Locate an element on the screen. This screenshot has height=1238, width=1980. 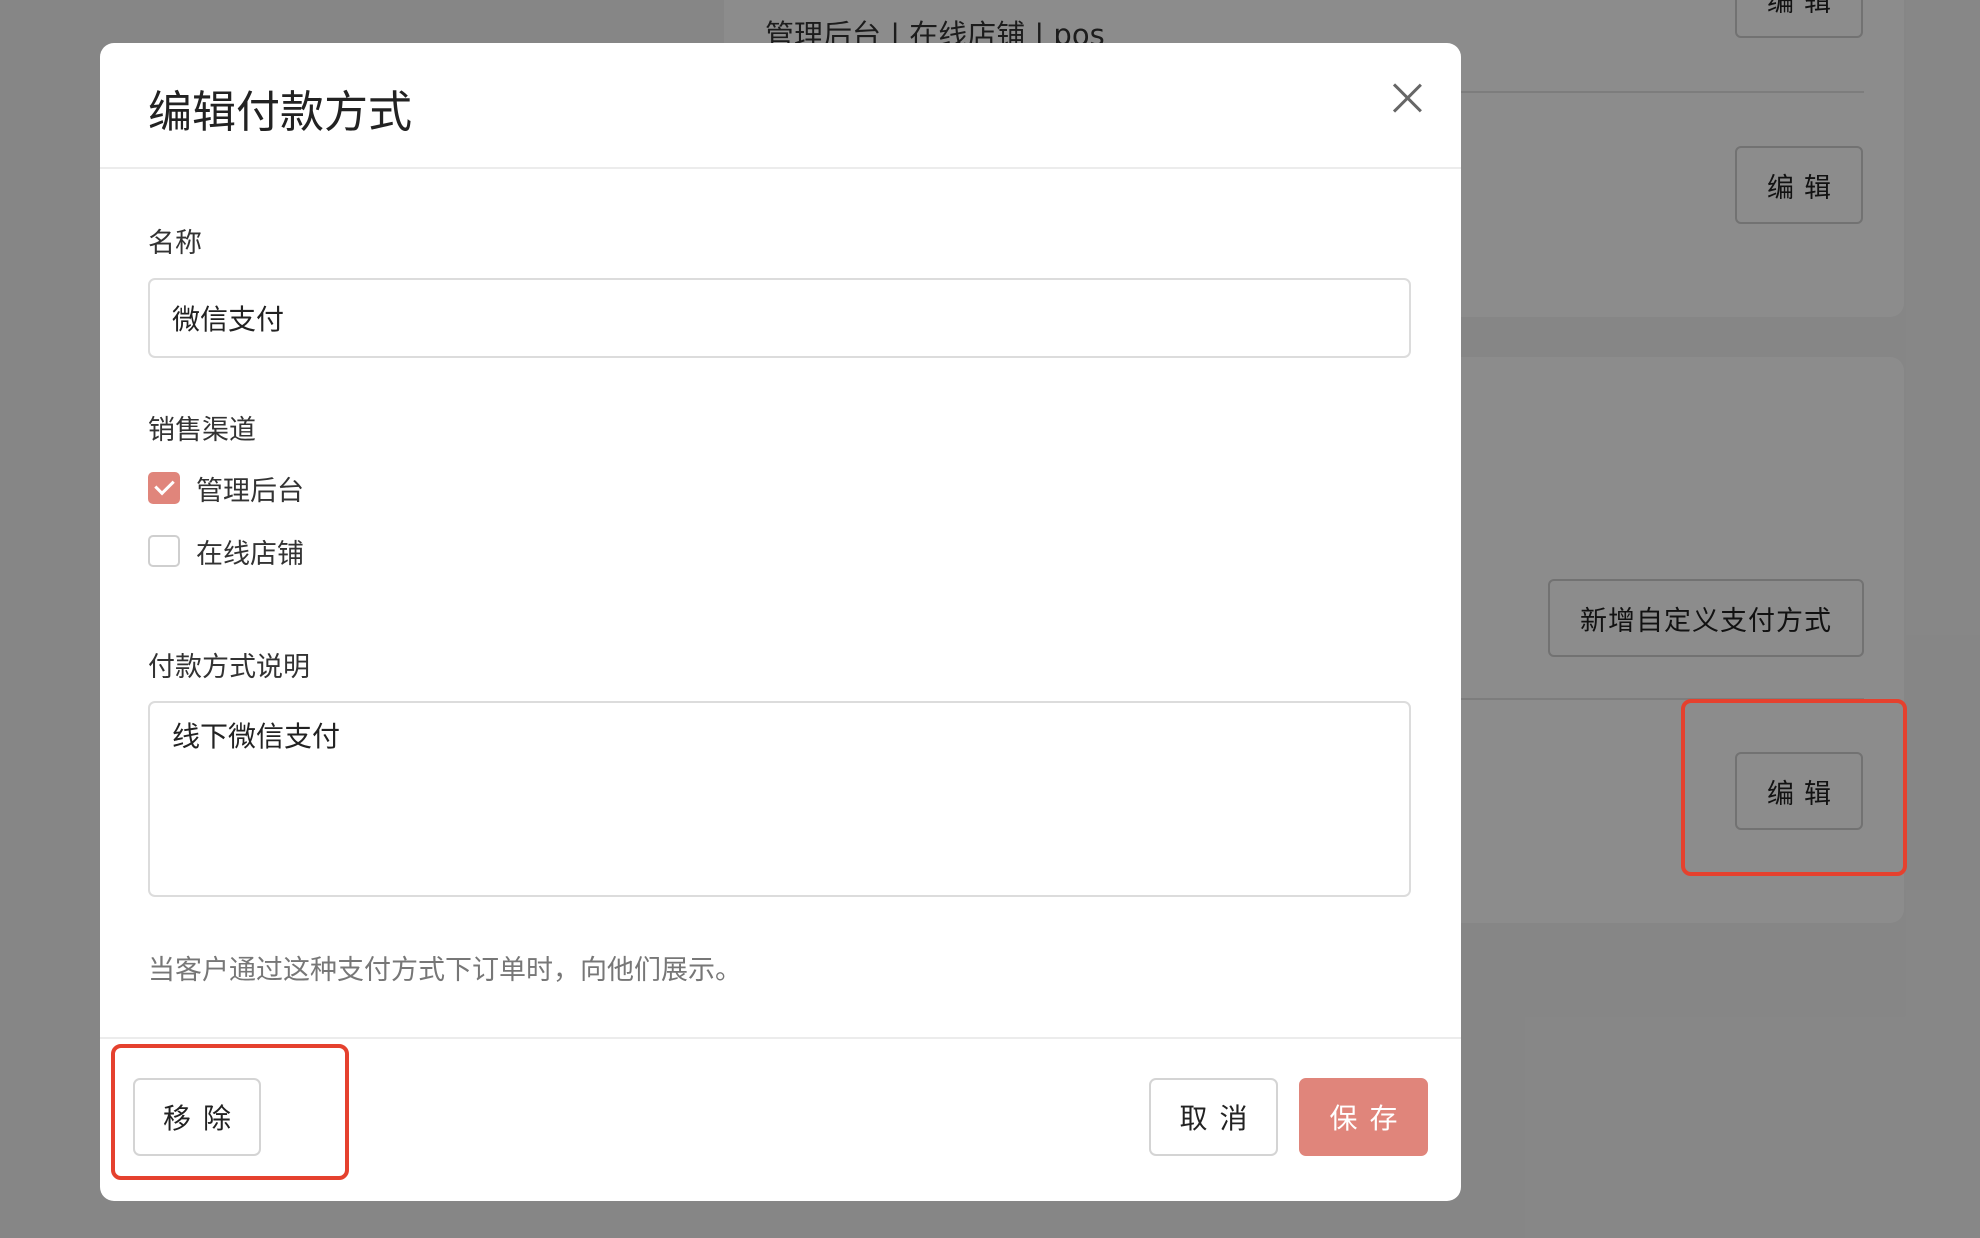
dialog-footer: 移除 取消 保存 is located at coordinates (780, 1119).